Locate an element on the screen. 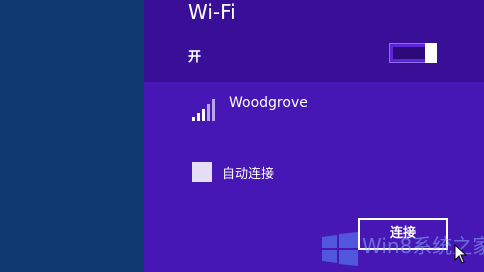 Image resolution: width=484 pixels, height=272 pixels. auto-connect-label: 自动连接 is located at coordinates (248, 174).